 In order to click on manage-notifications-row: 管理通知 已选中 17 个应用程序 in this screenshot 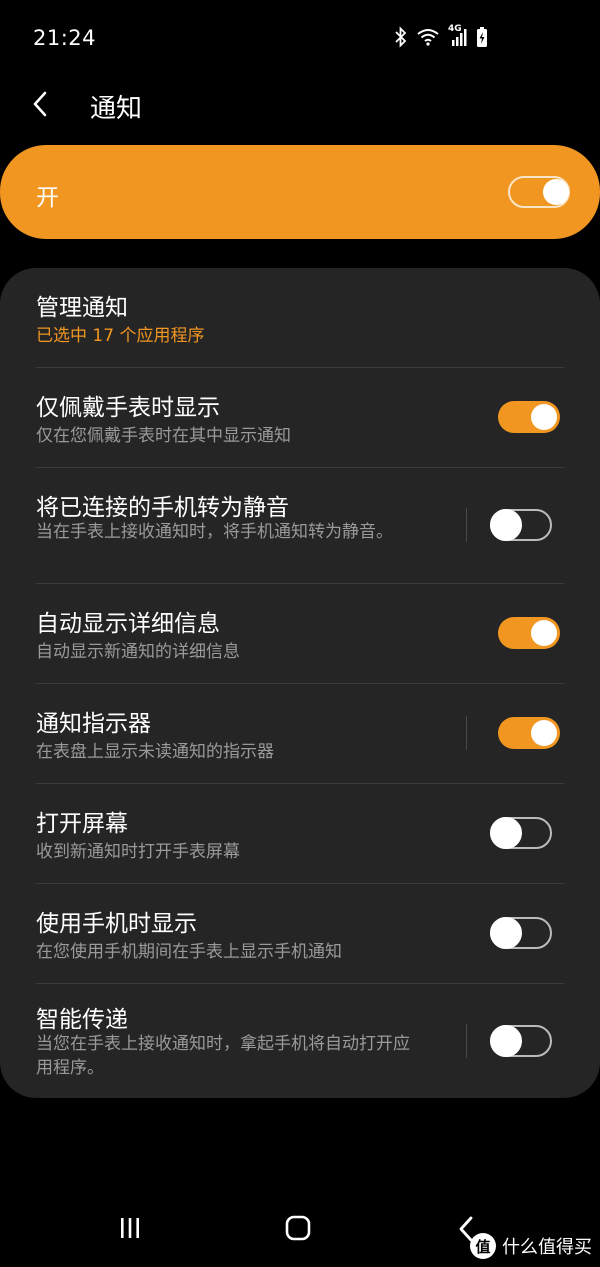, I will do `click(300, 318)`.